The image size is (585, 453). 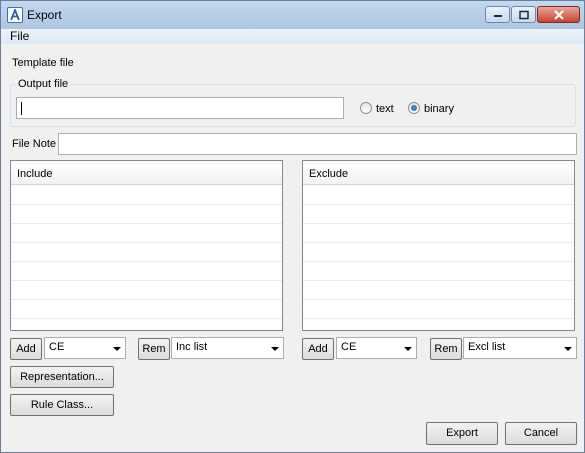 I want to click on exclude-header-label: Exclude, so click(x=329, y=174).